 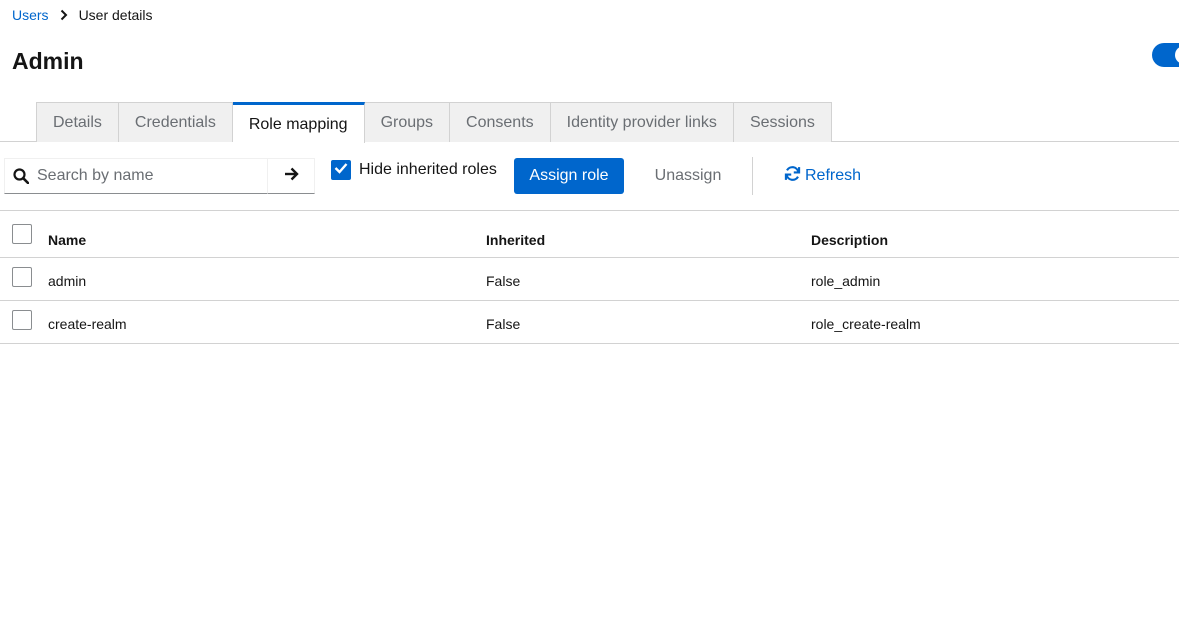 I want to click on role-description: role_create-realm, so click(x=866, y=324).